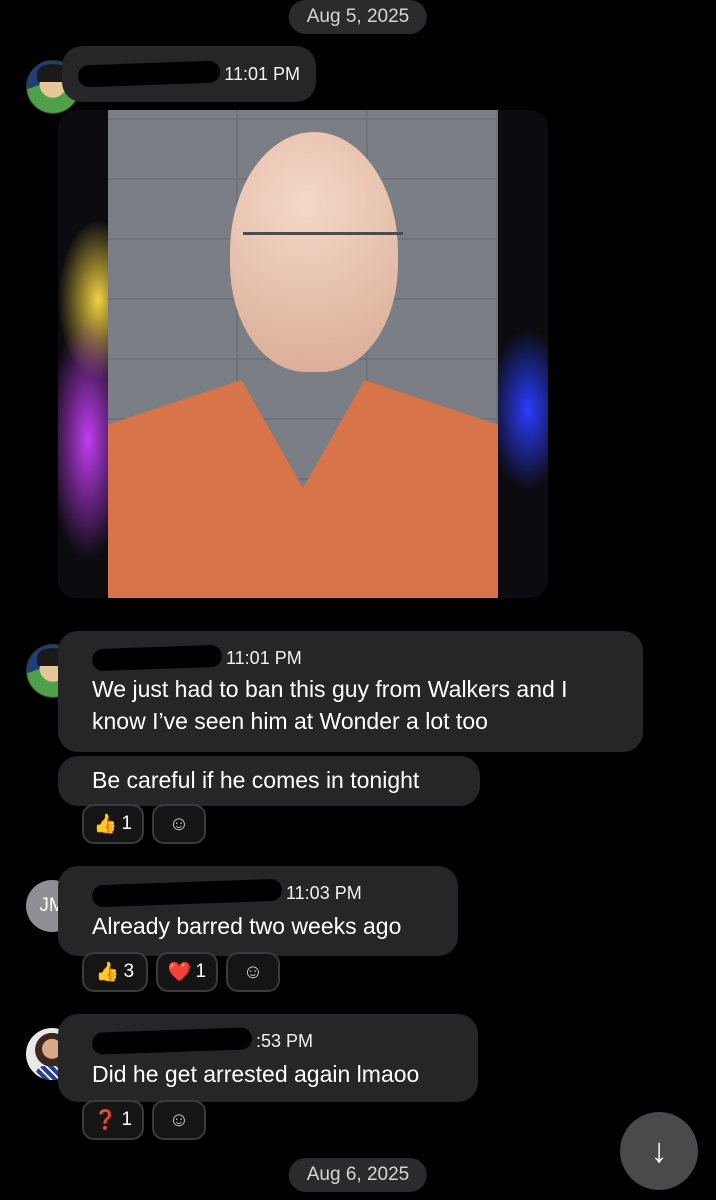 This screenshot has width=716, height=1200. I want to click on reaction-thumbs-up: 👍 1, so click(113, 824).